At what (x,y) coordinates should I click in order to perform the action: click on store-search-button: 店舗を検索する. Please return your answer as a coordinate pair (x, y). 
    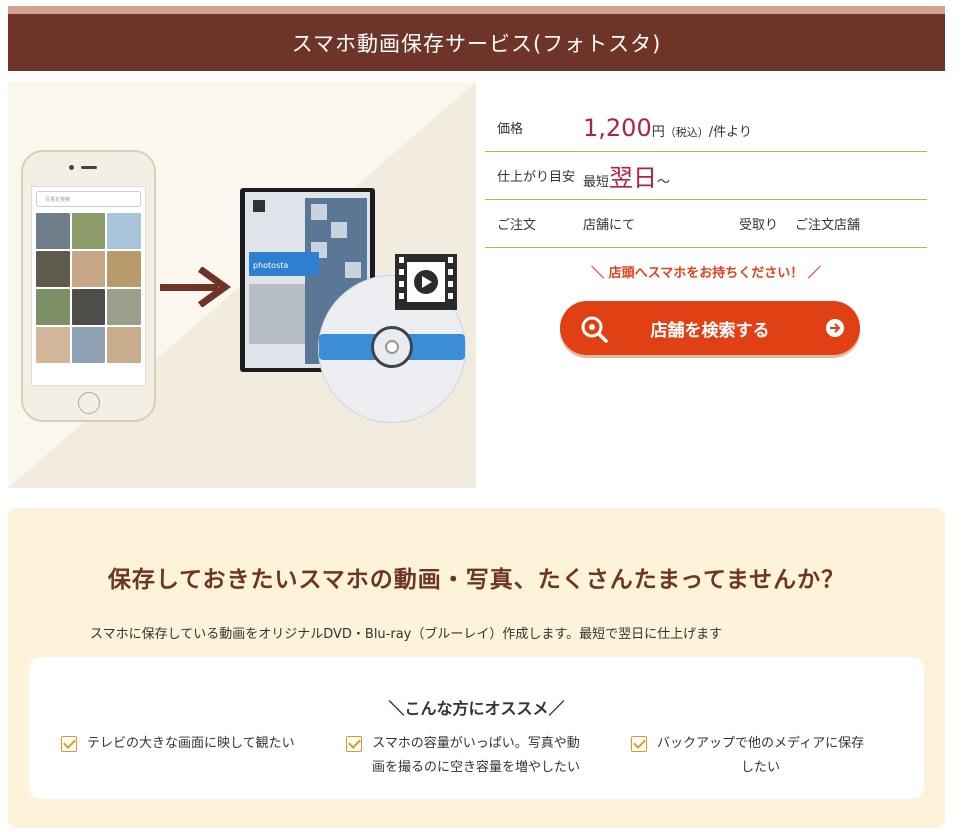
    Looking at the image, I should click on (710, 328).